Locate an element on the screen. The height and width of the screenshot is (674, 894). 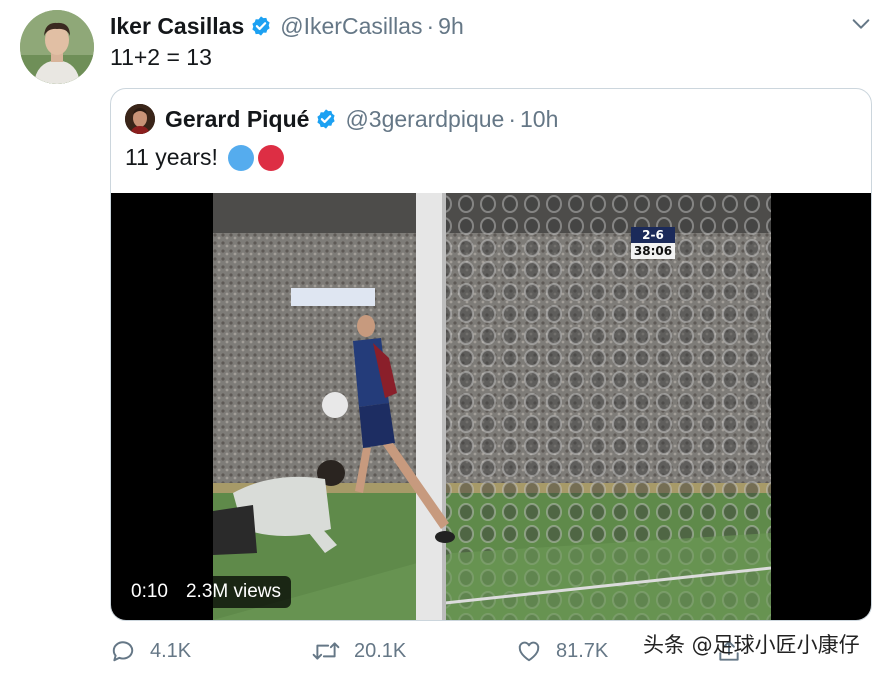
retweet-button: 20.1K is located at coordinates (359, 651).